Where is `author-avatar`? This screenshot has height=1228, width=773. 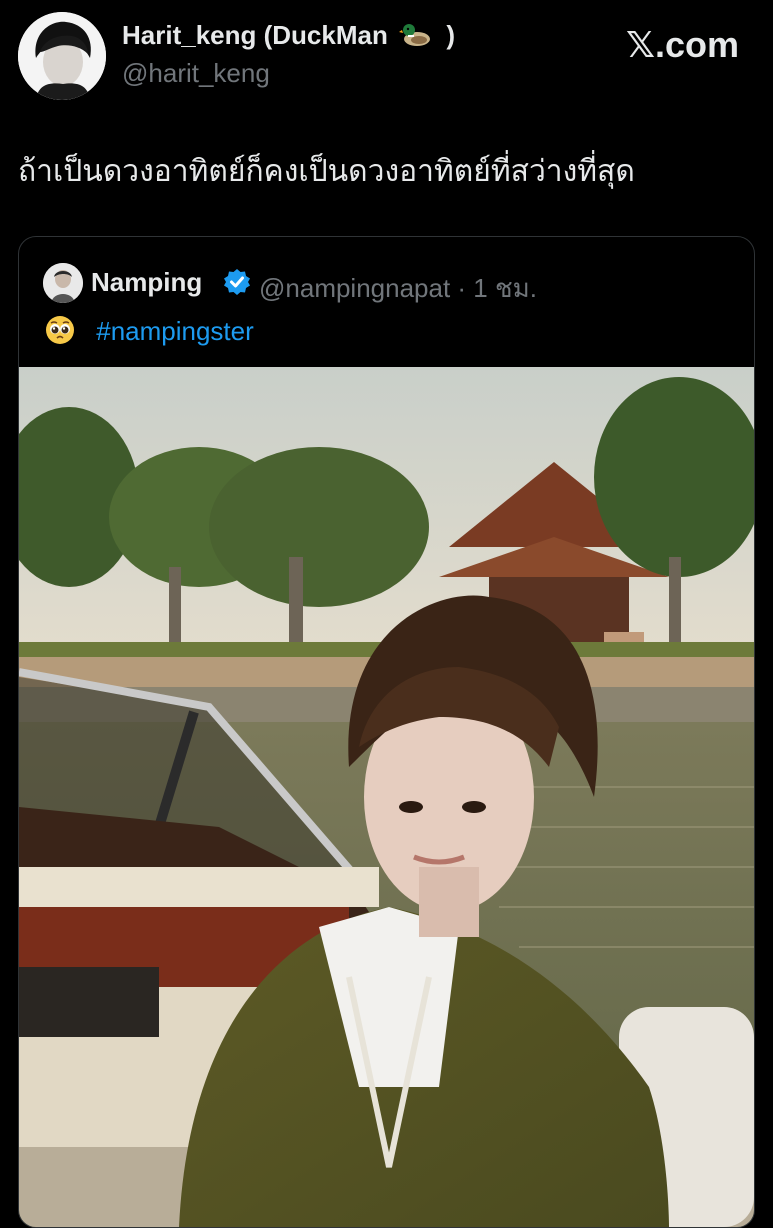
author-avatar is located at coordinates (62, 56).